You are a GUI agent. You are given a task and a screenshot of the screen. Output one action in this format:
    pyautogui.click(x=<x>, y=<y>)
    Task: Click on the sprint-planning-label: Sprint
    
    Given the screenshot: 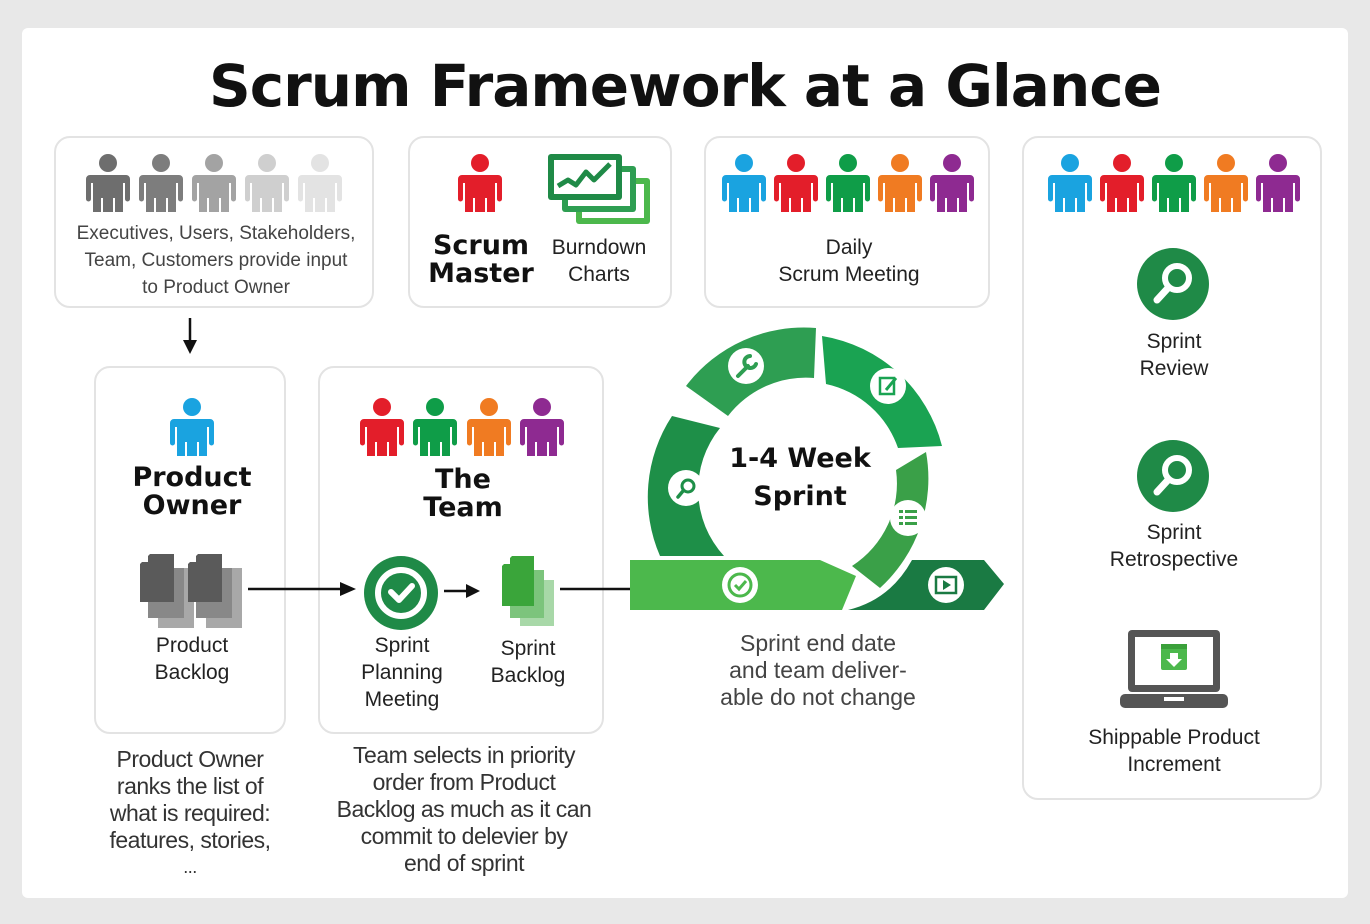 What is the action you would take?
    pyautogui.click(x=402, y=645)
    